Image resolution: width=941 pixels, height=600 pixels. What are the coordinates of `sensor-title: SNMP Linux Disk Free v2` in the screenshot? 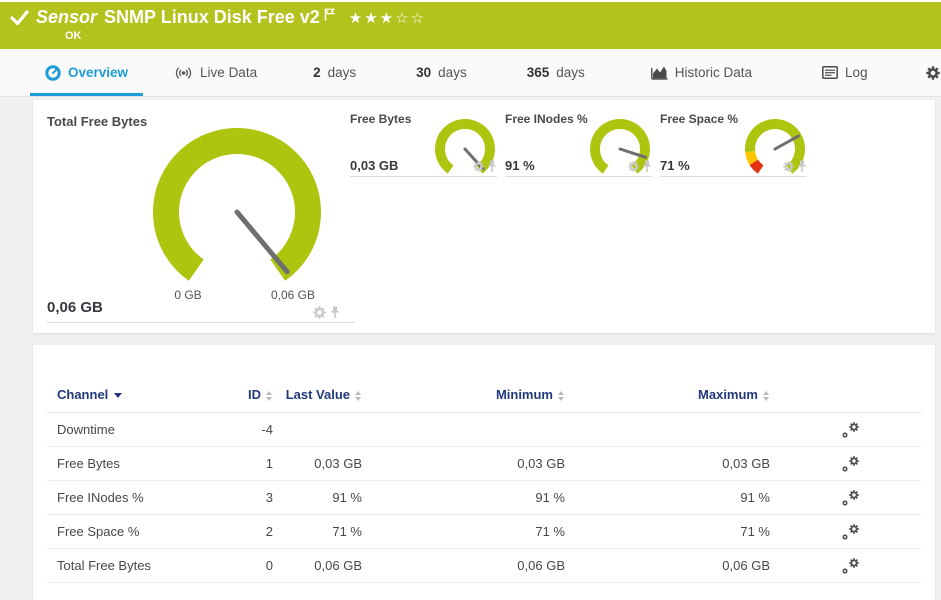 It's located at (212, 17).